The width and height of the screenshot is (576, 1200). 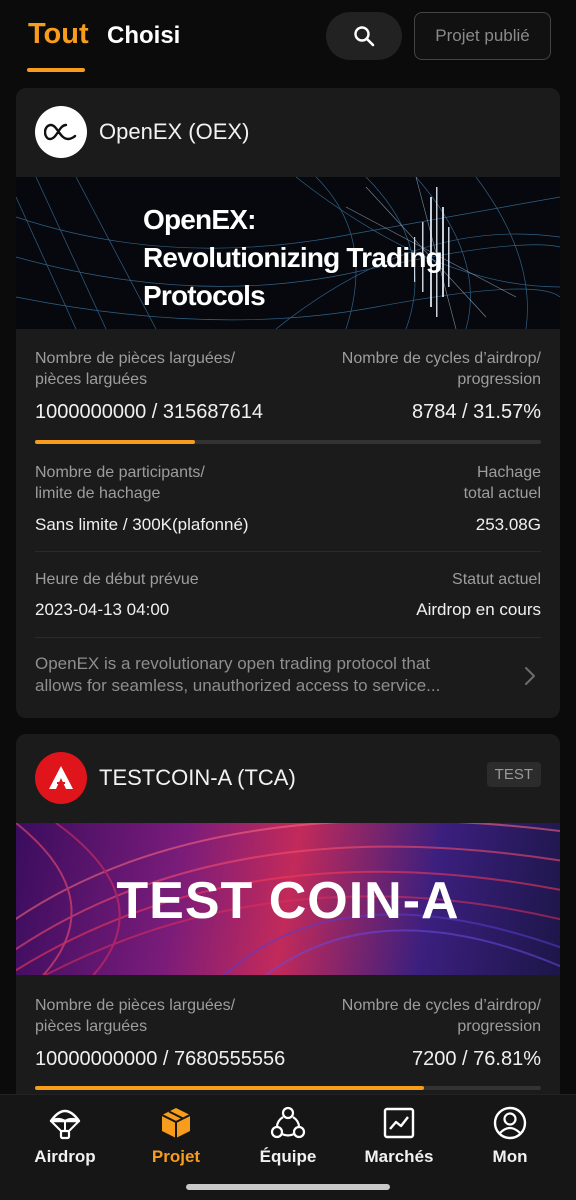 What do you see at coordinates (364, 901) in the screenshot?
I see `banner-title-word-2: COIN-A` at bounding box center [364, 901].